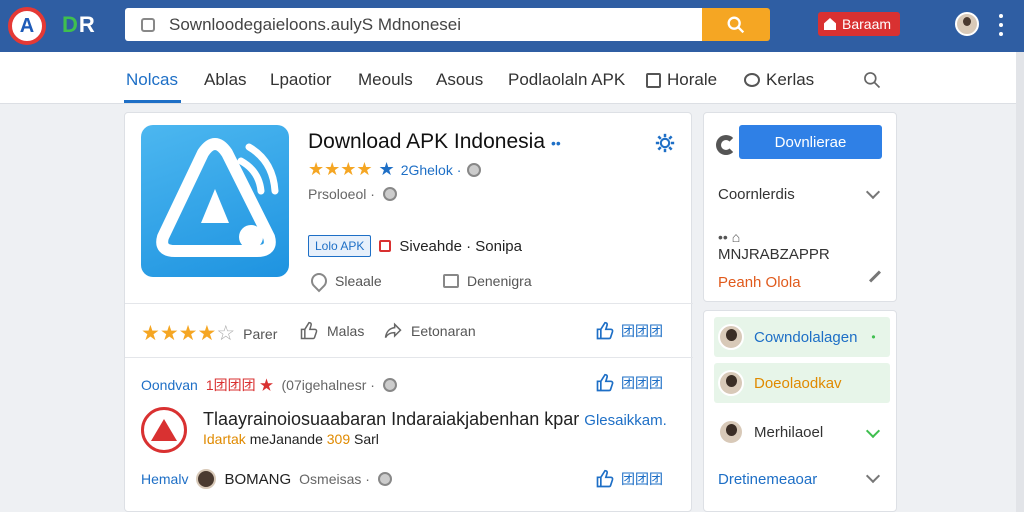 This screenshot has width=1024, height=512. Describe the element at coordinates (1001, 25) in the screenshot. I see `more-menu-icon` at that location.